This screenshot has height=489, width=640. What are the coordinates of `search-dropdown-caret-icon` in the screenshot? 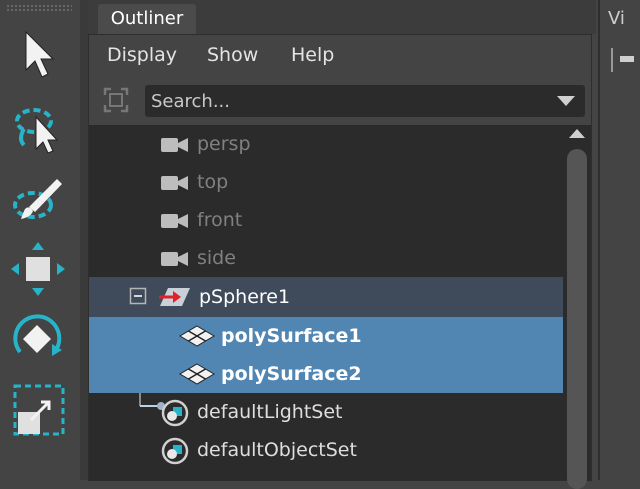 It's located at (566, 101).